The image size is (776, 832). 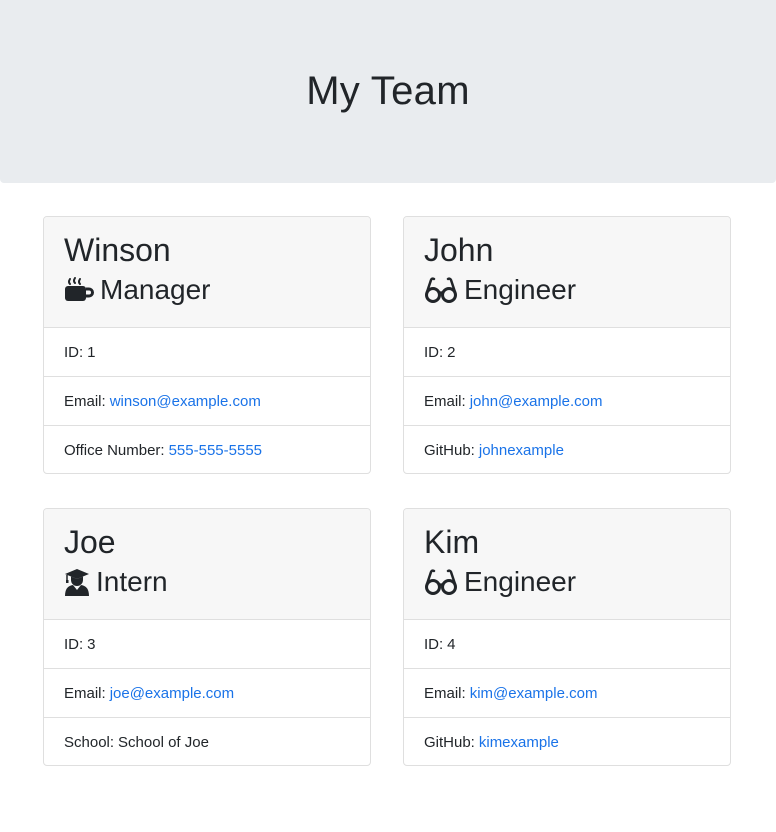 What do you see at coordinates (567, 352) in the screenshot?
I see `list-item-id: ID: 2` at bounding box center [567, 352].